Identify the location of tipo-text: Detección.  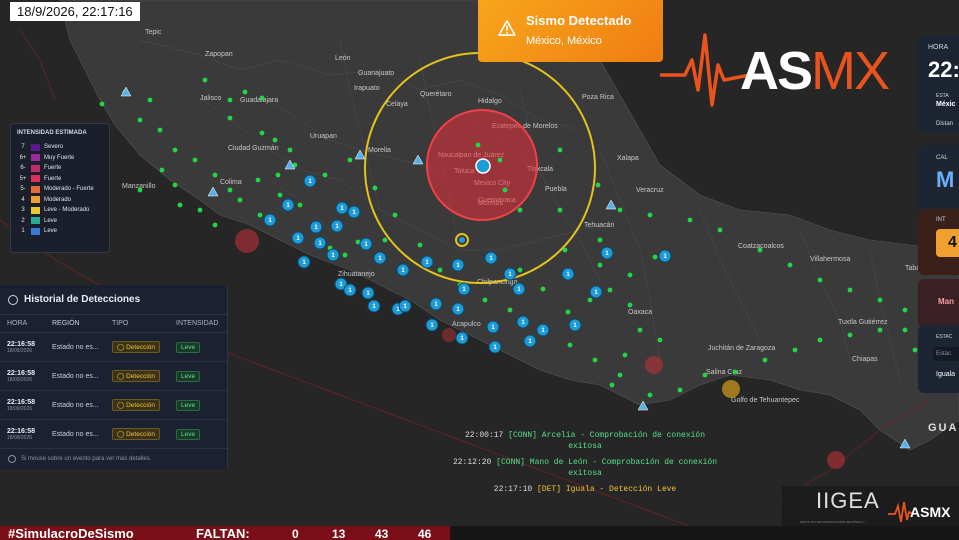
(140, 434).